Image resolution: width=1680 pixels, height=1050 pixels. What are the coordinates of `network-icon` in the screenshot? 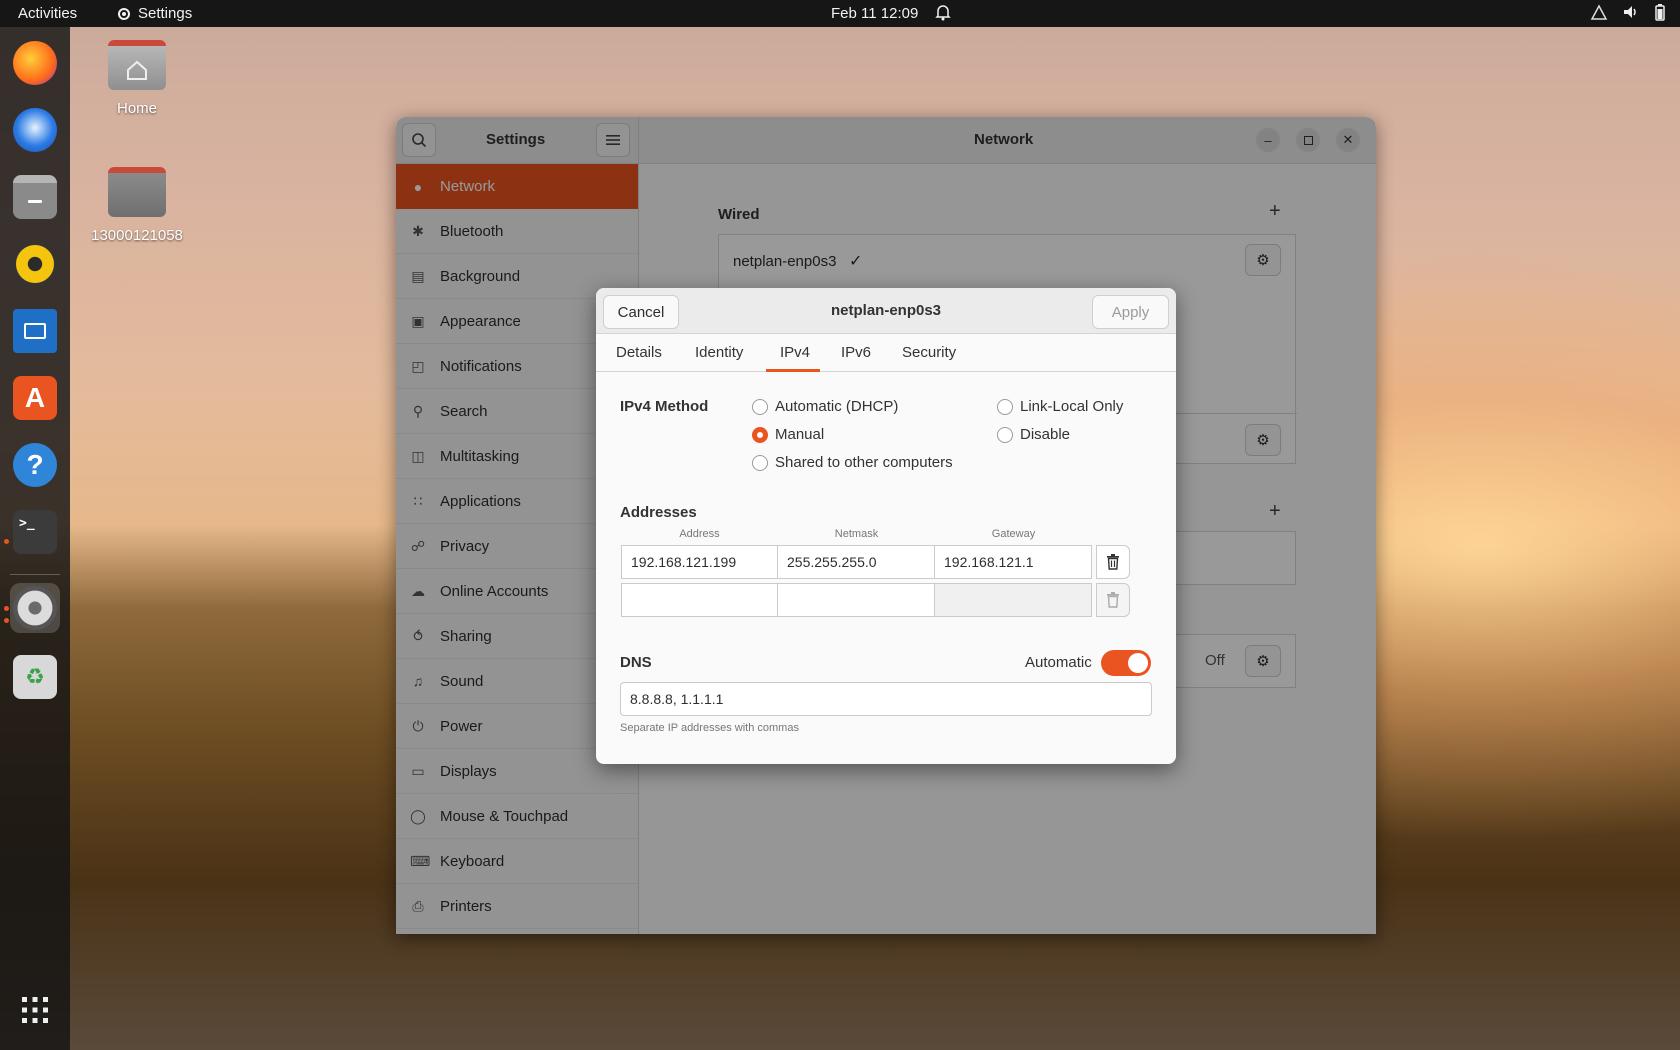 It's located at (1599, 12).